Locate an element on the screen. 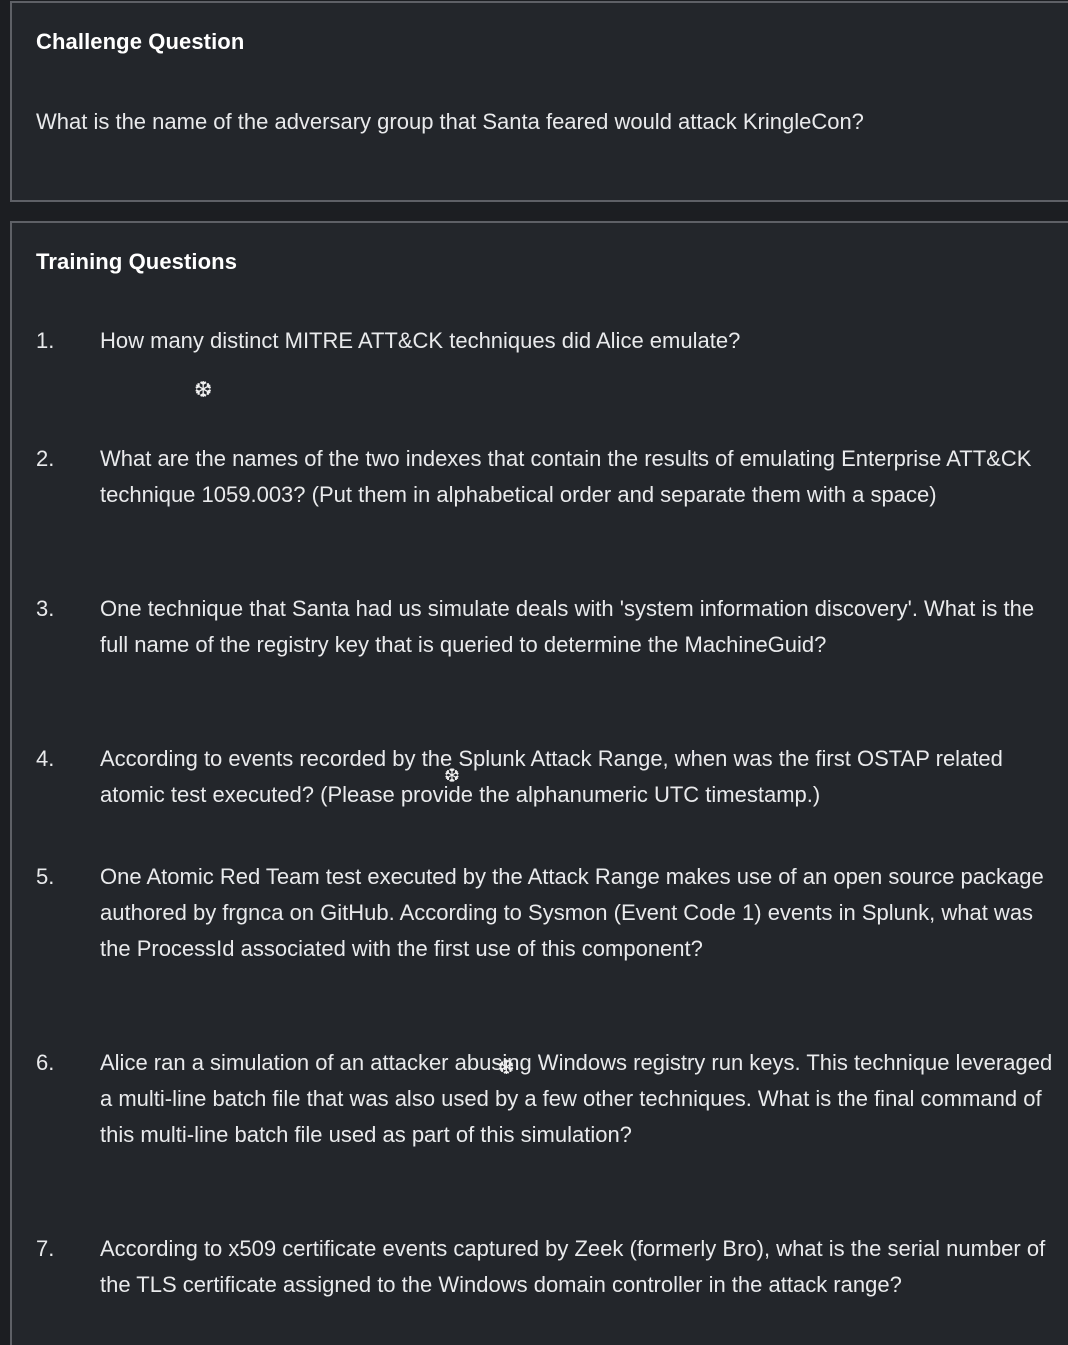 This screenshot has height=1345, width=1068. question-number: 6. is located at coordinates (45, 1062).